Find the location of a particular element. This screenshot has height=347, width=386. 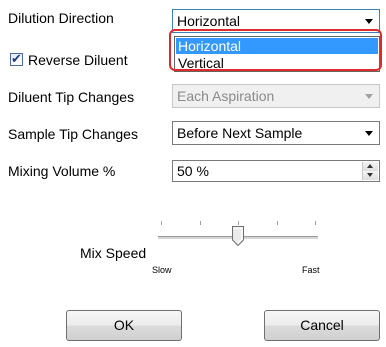

cancel-button: Cancel is located at coordinates (322, 325).